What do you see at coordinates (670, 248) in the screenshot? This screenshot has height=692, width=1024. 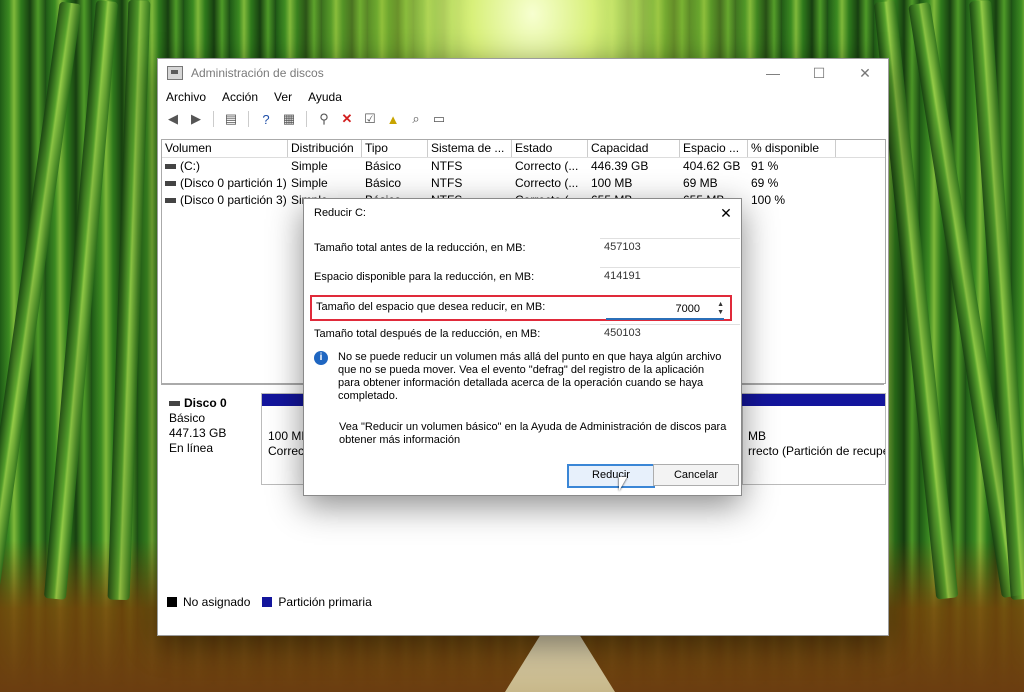 I see `field-value: 457103` at bounding box center [670, 248].